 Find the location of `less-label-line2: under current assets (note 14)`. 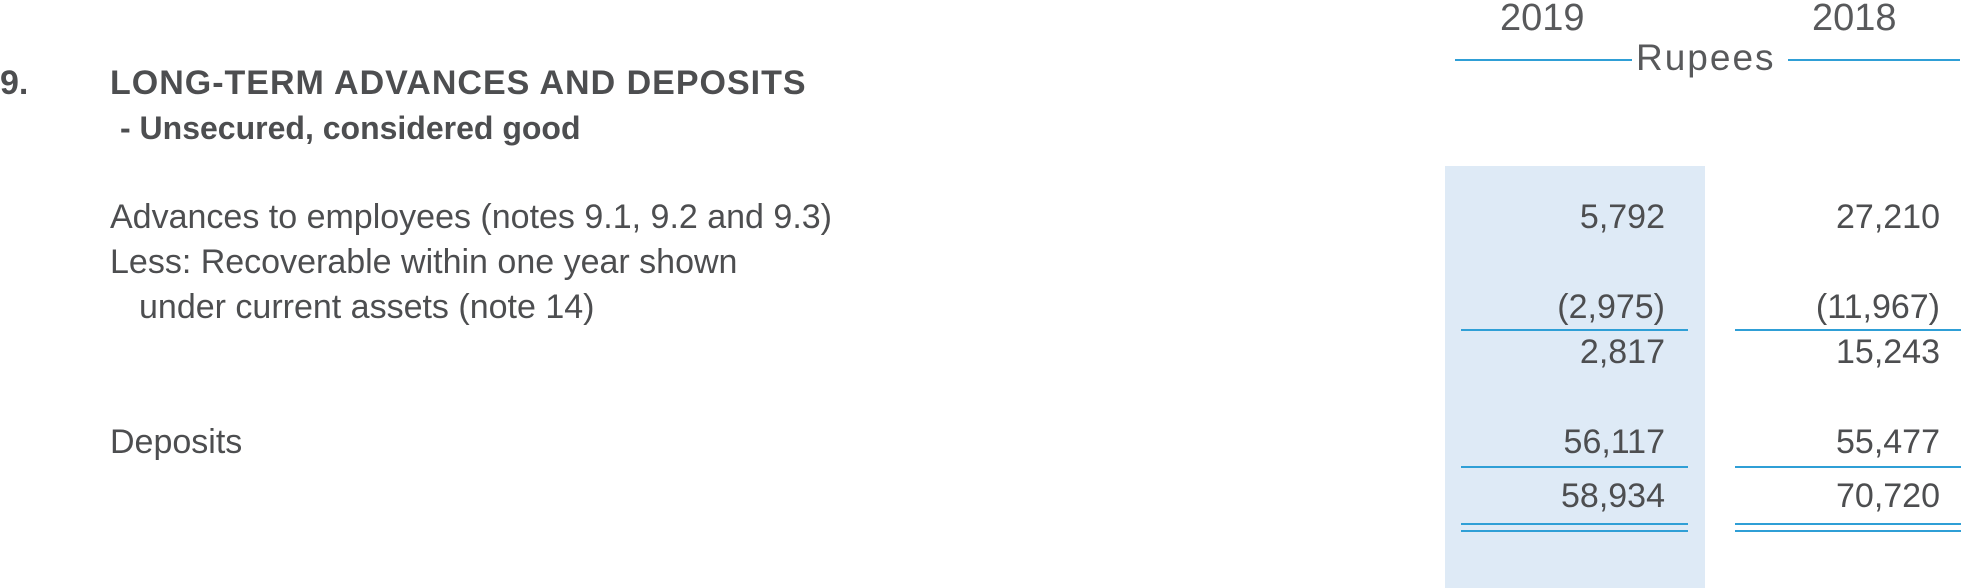

less-label-line2: under current assets (note 14) is located at coordinates (367, 307).